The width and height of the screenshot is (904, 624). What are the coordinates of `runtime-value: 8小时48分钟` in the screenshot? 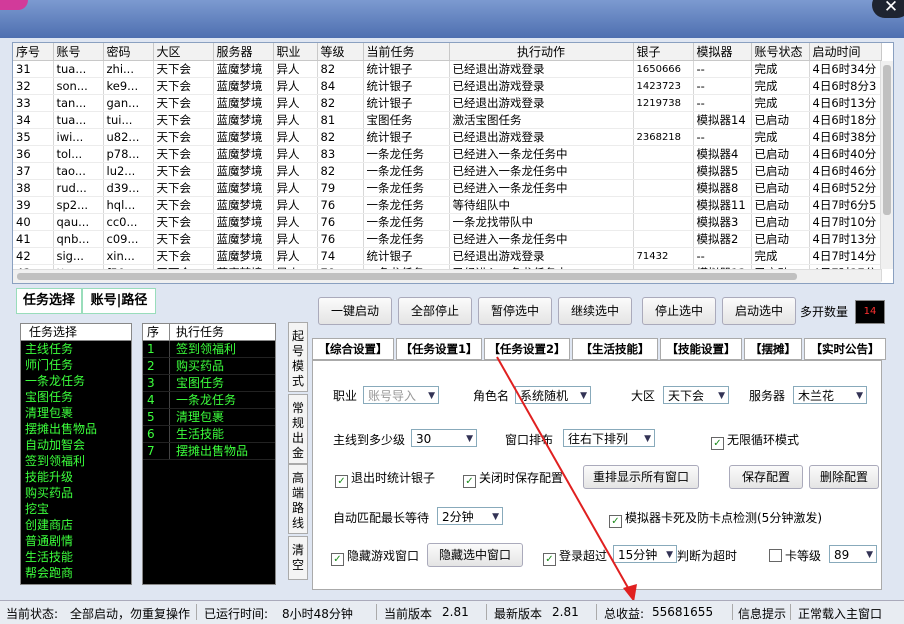 It's located at (317, 614).